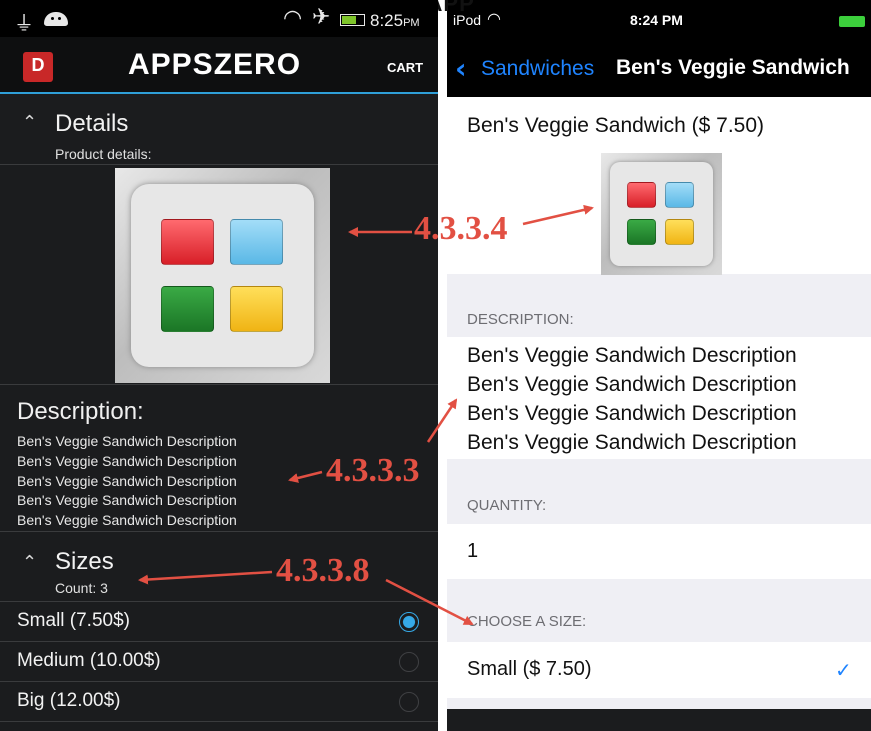 The width and height of the screenshot is (871, 731). I want to click on product-title: Ben's Veggie Sandwich ($ 7.50), so click(616, 125).